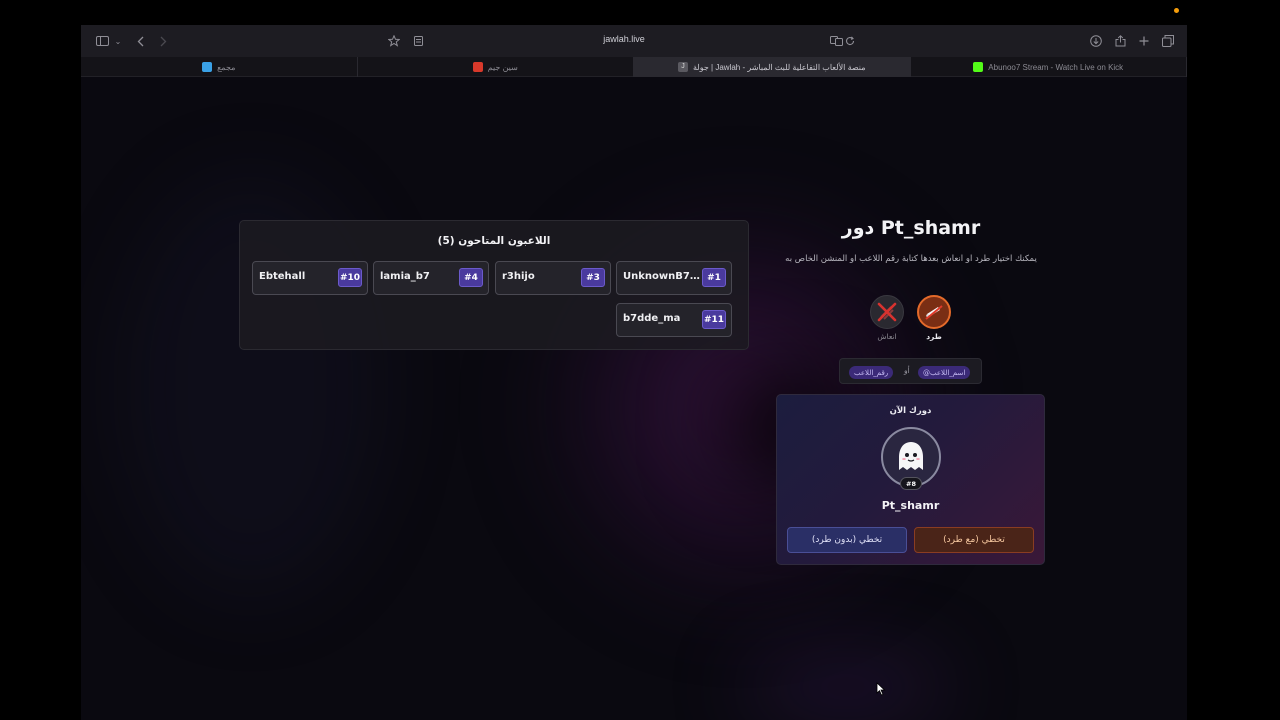 The image size is (1280, 720). I want to click on player-number-badge: #8, so click(911, 483).